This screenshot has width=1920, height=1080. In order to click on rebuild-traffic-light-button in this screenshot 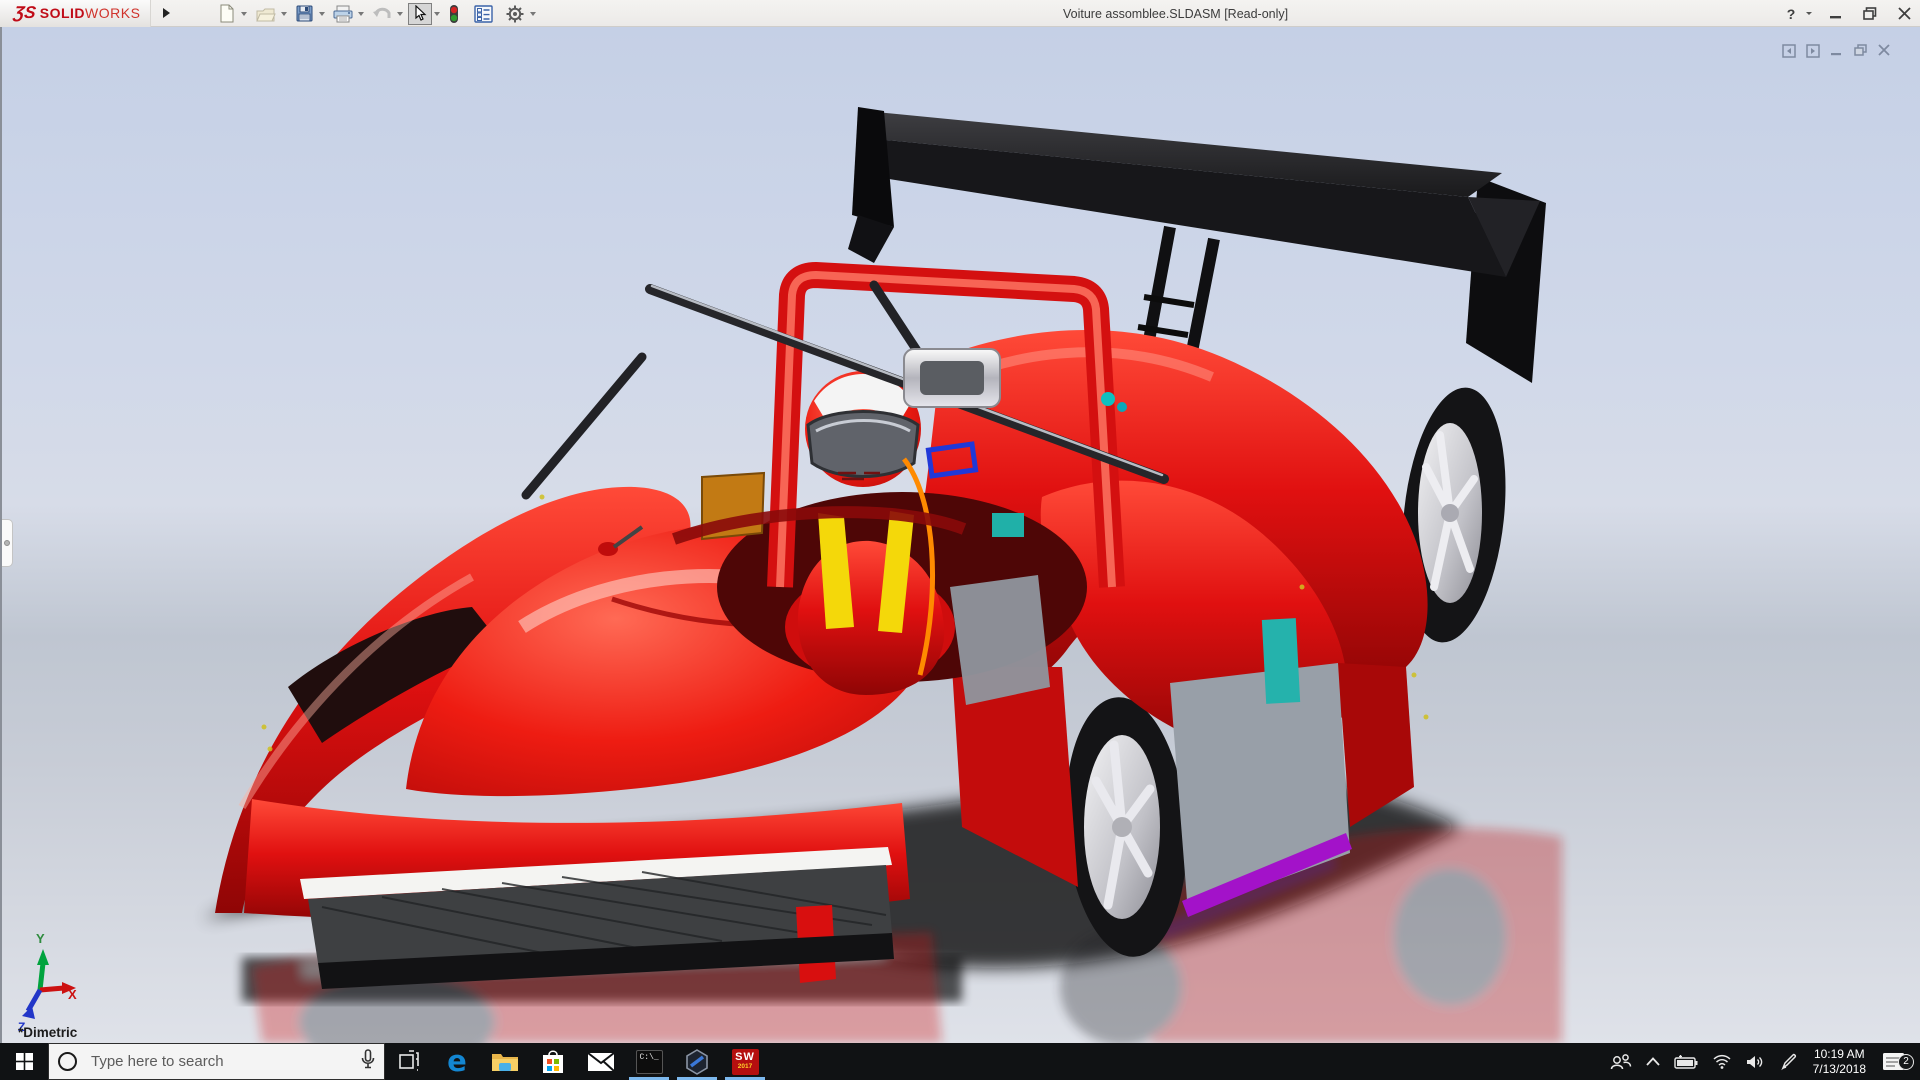, I will do `click(454, 14)`.